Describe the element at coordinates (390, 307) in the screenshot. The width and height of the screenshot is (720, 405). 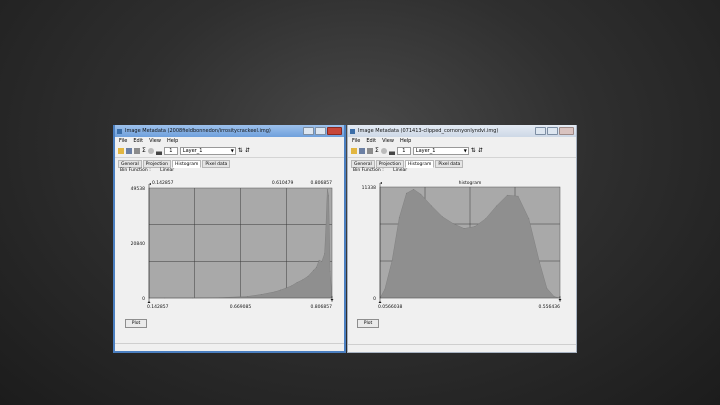
I see `bottom-left-threshold-label: 0.0566038` at that location.